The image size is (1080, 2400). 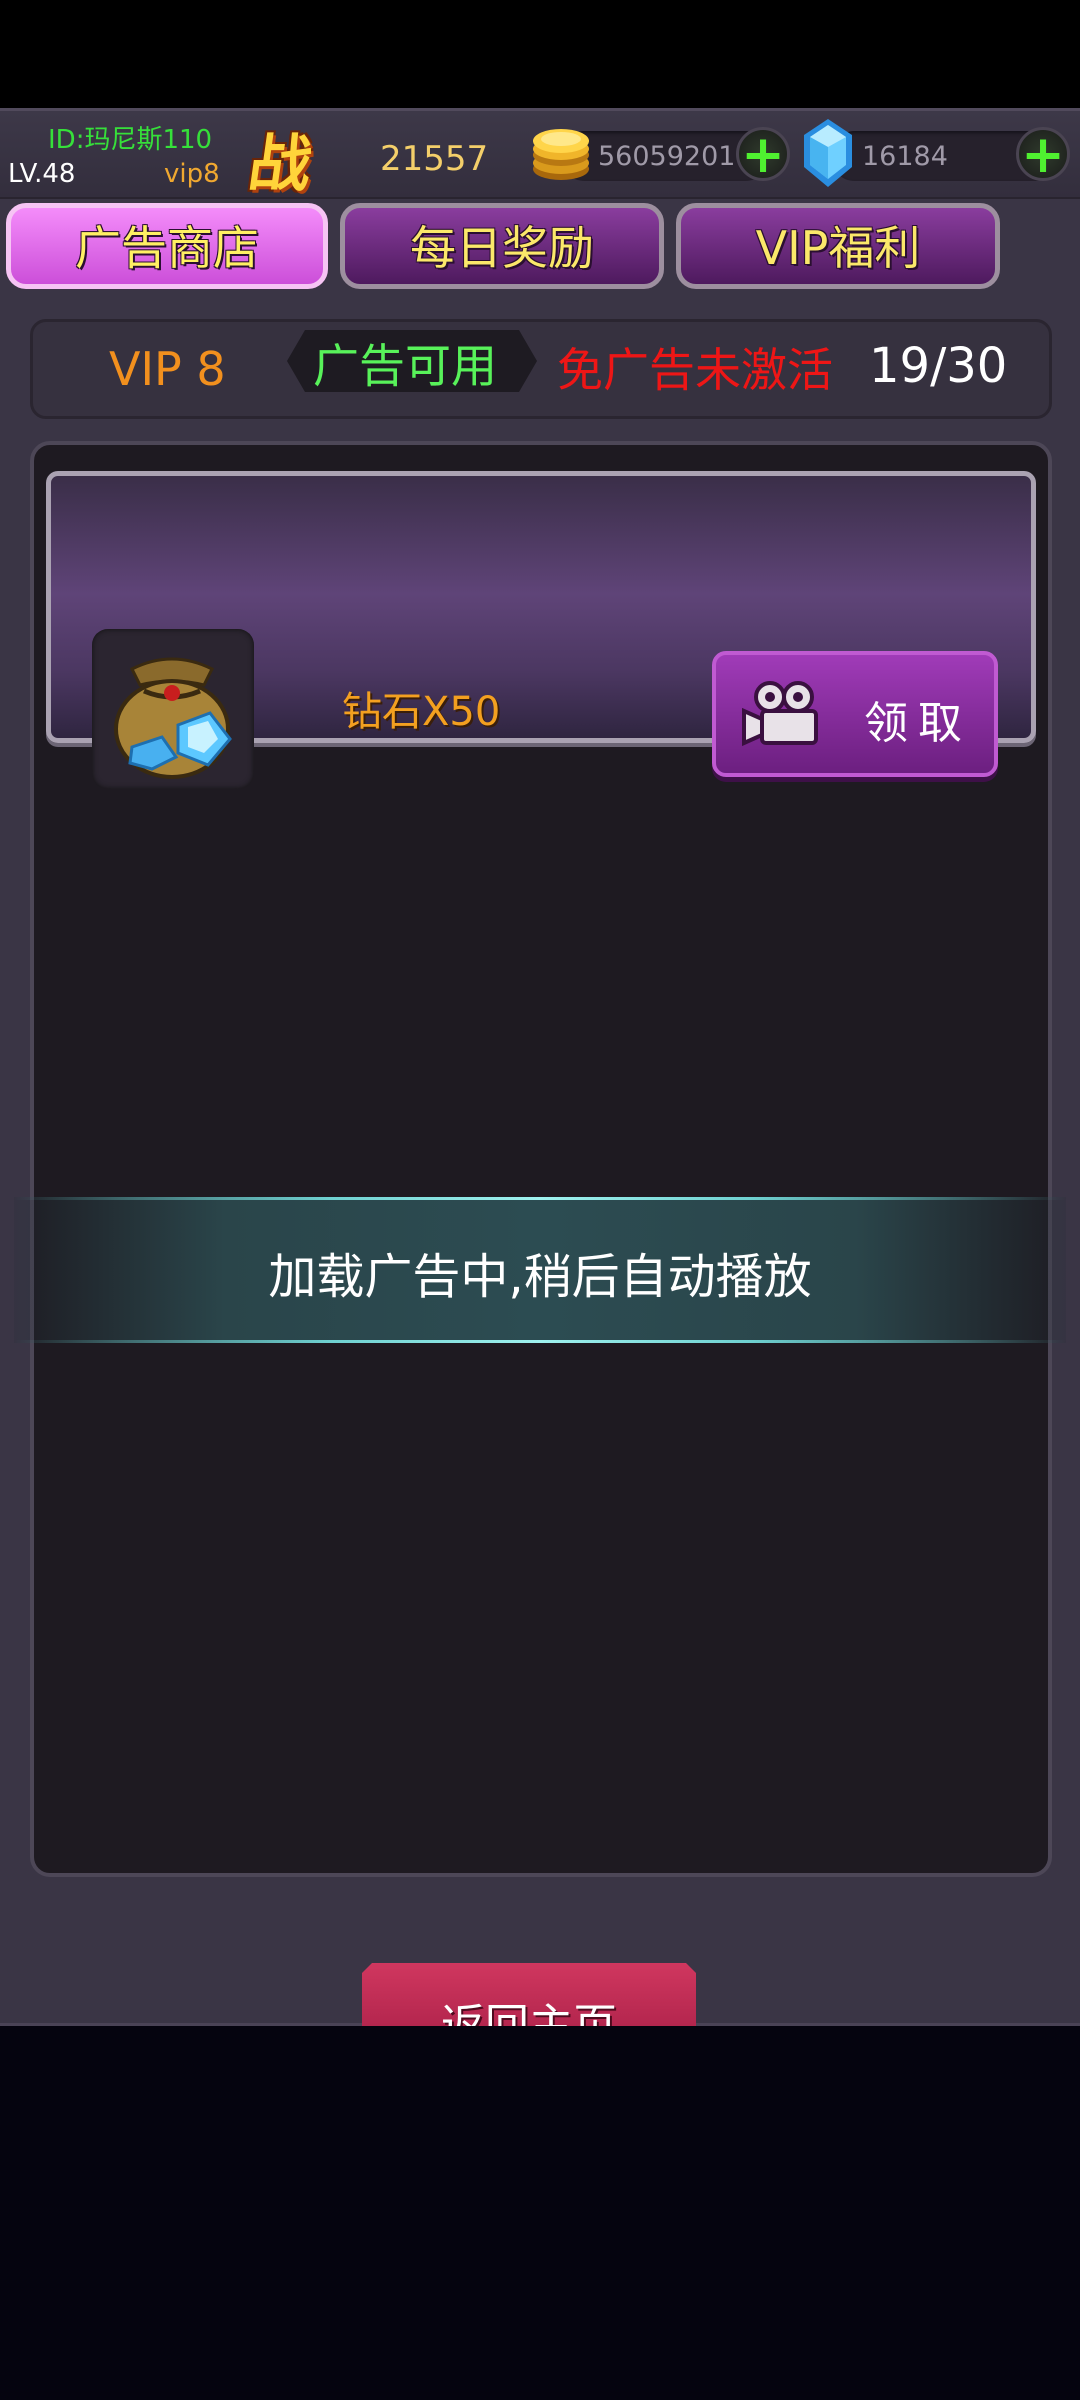 I want to click on gold-coin-icon, so click(x=561, y=154).